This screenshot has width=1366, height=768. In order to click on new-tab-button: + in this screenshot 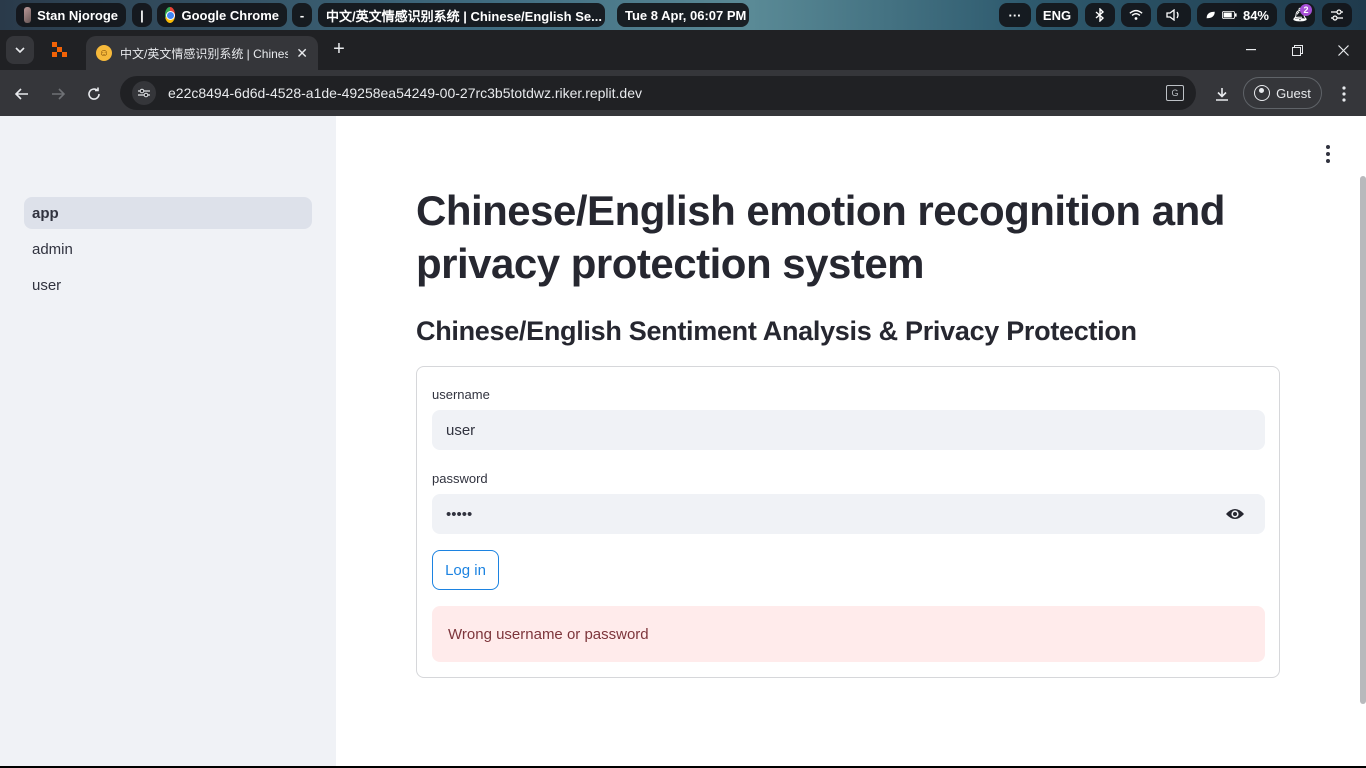, I will do `click(339, 49)`.